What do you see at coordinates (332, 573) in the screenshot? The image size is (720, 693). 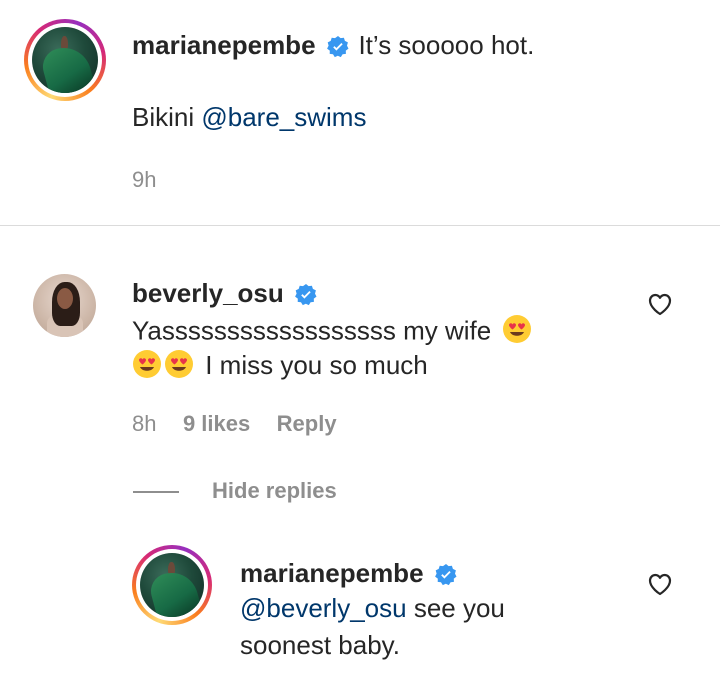 I see `reply-username: marianepembe` at bounding box center [332, 573].